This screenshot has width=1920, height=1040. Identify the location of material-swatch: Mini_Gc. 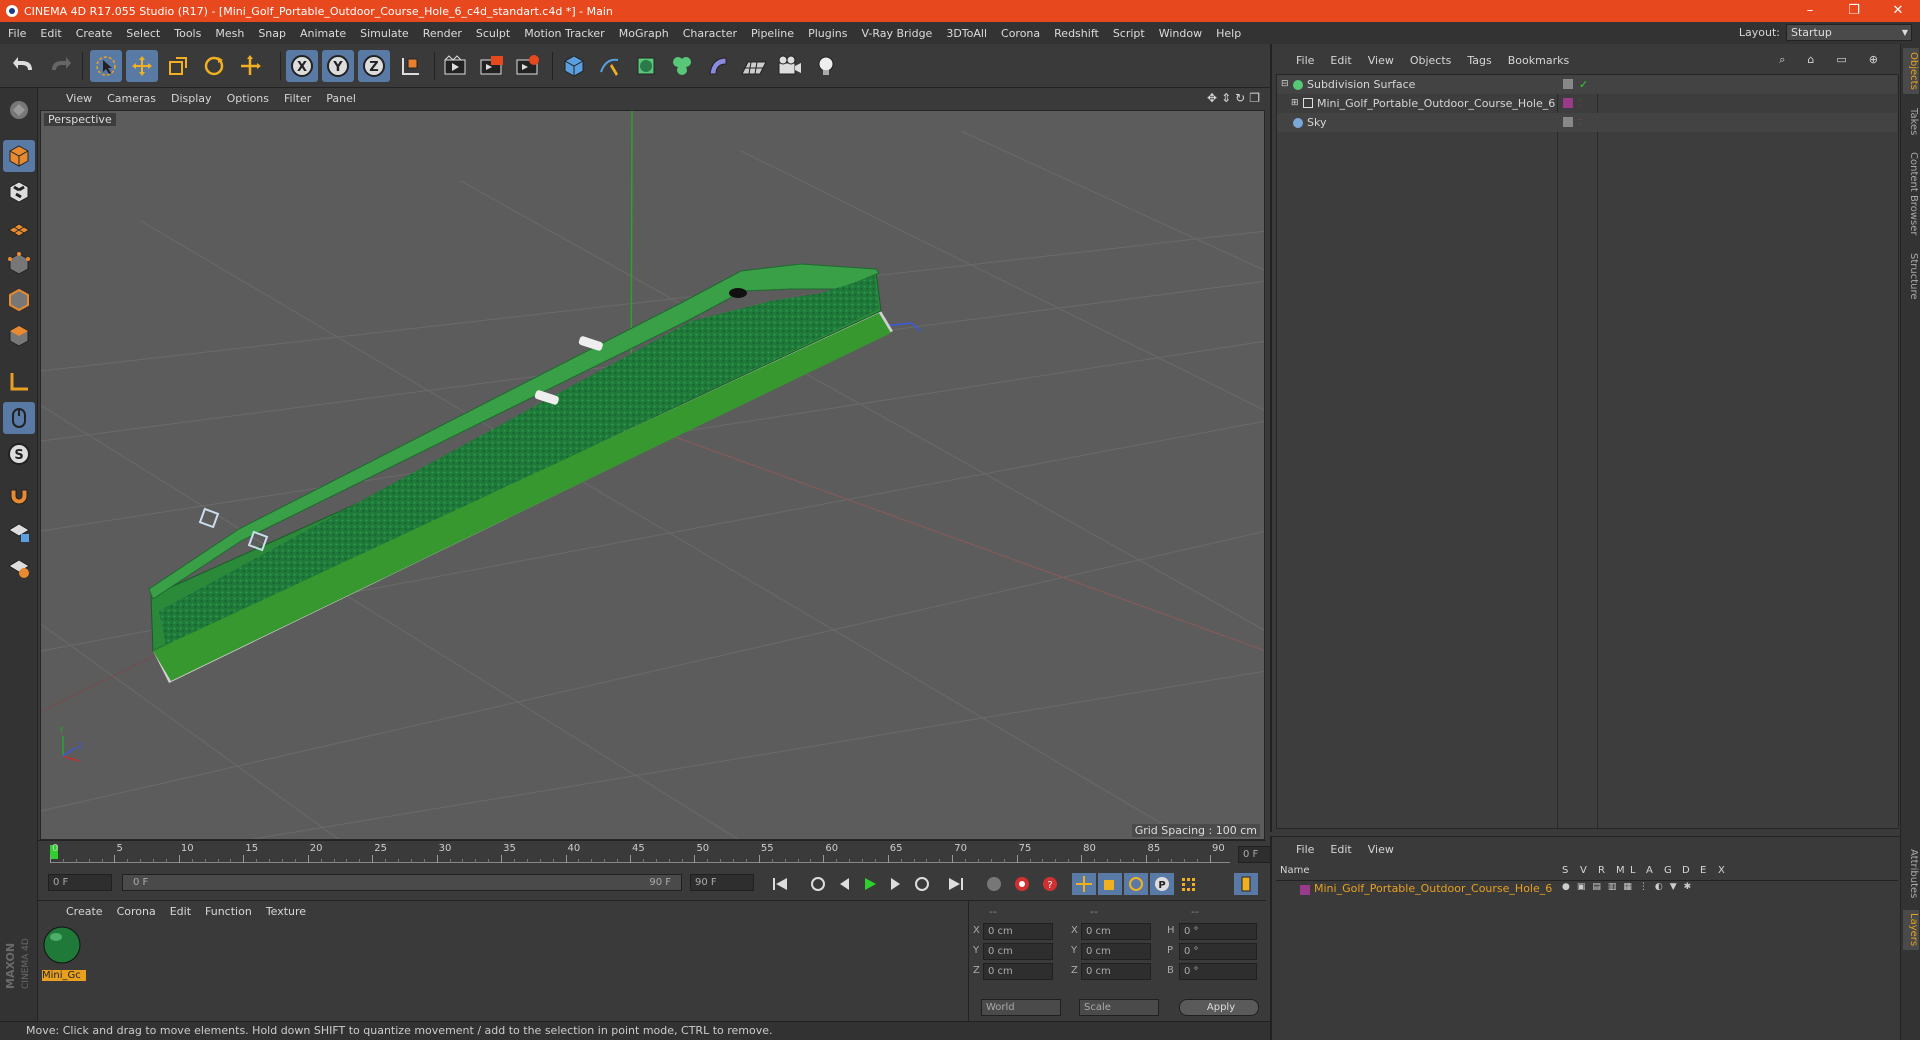
(64, 954).